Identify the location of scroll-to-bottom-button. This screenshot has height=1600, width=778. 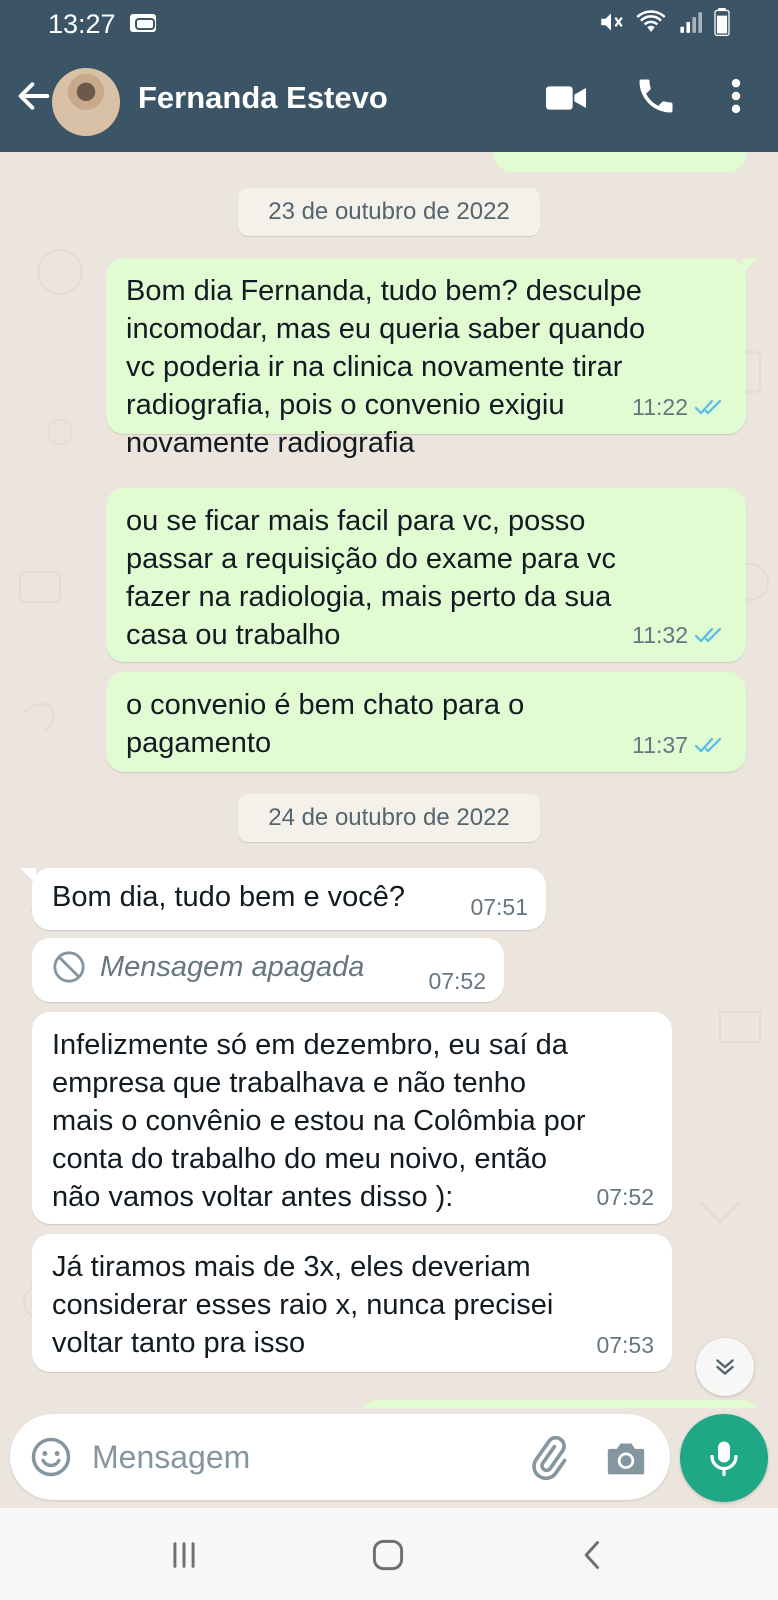
(725, 1367).